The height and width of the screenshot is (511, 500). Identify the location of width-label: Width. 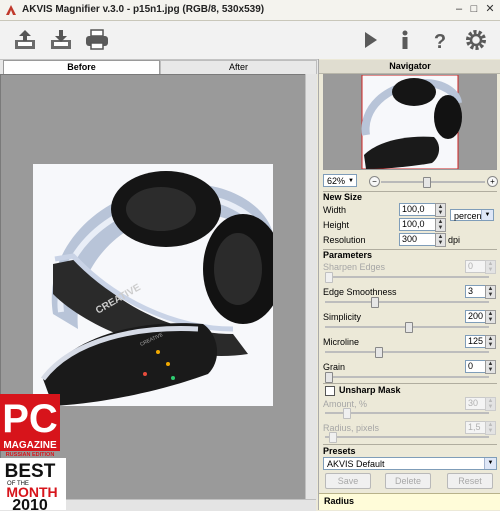
(335, 210).